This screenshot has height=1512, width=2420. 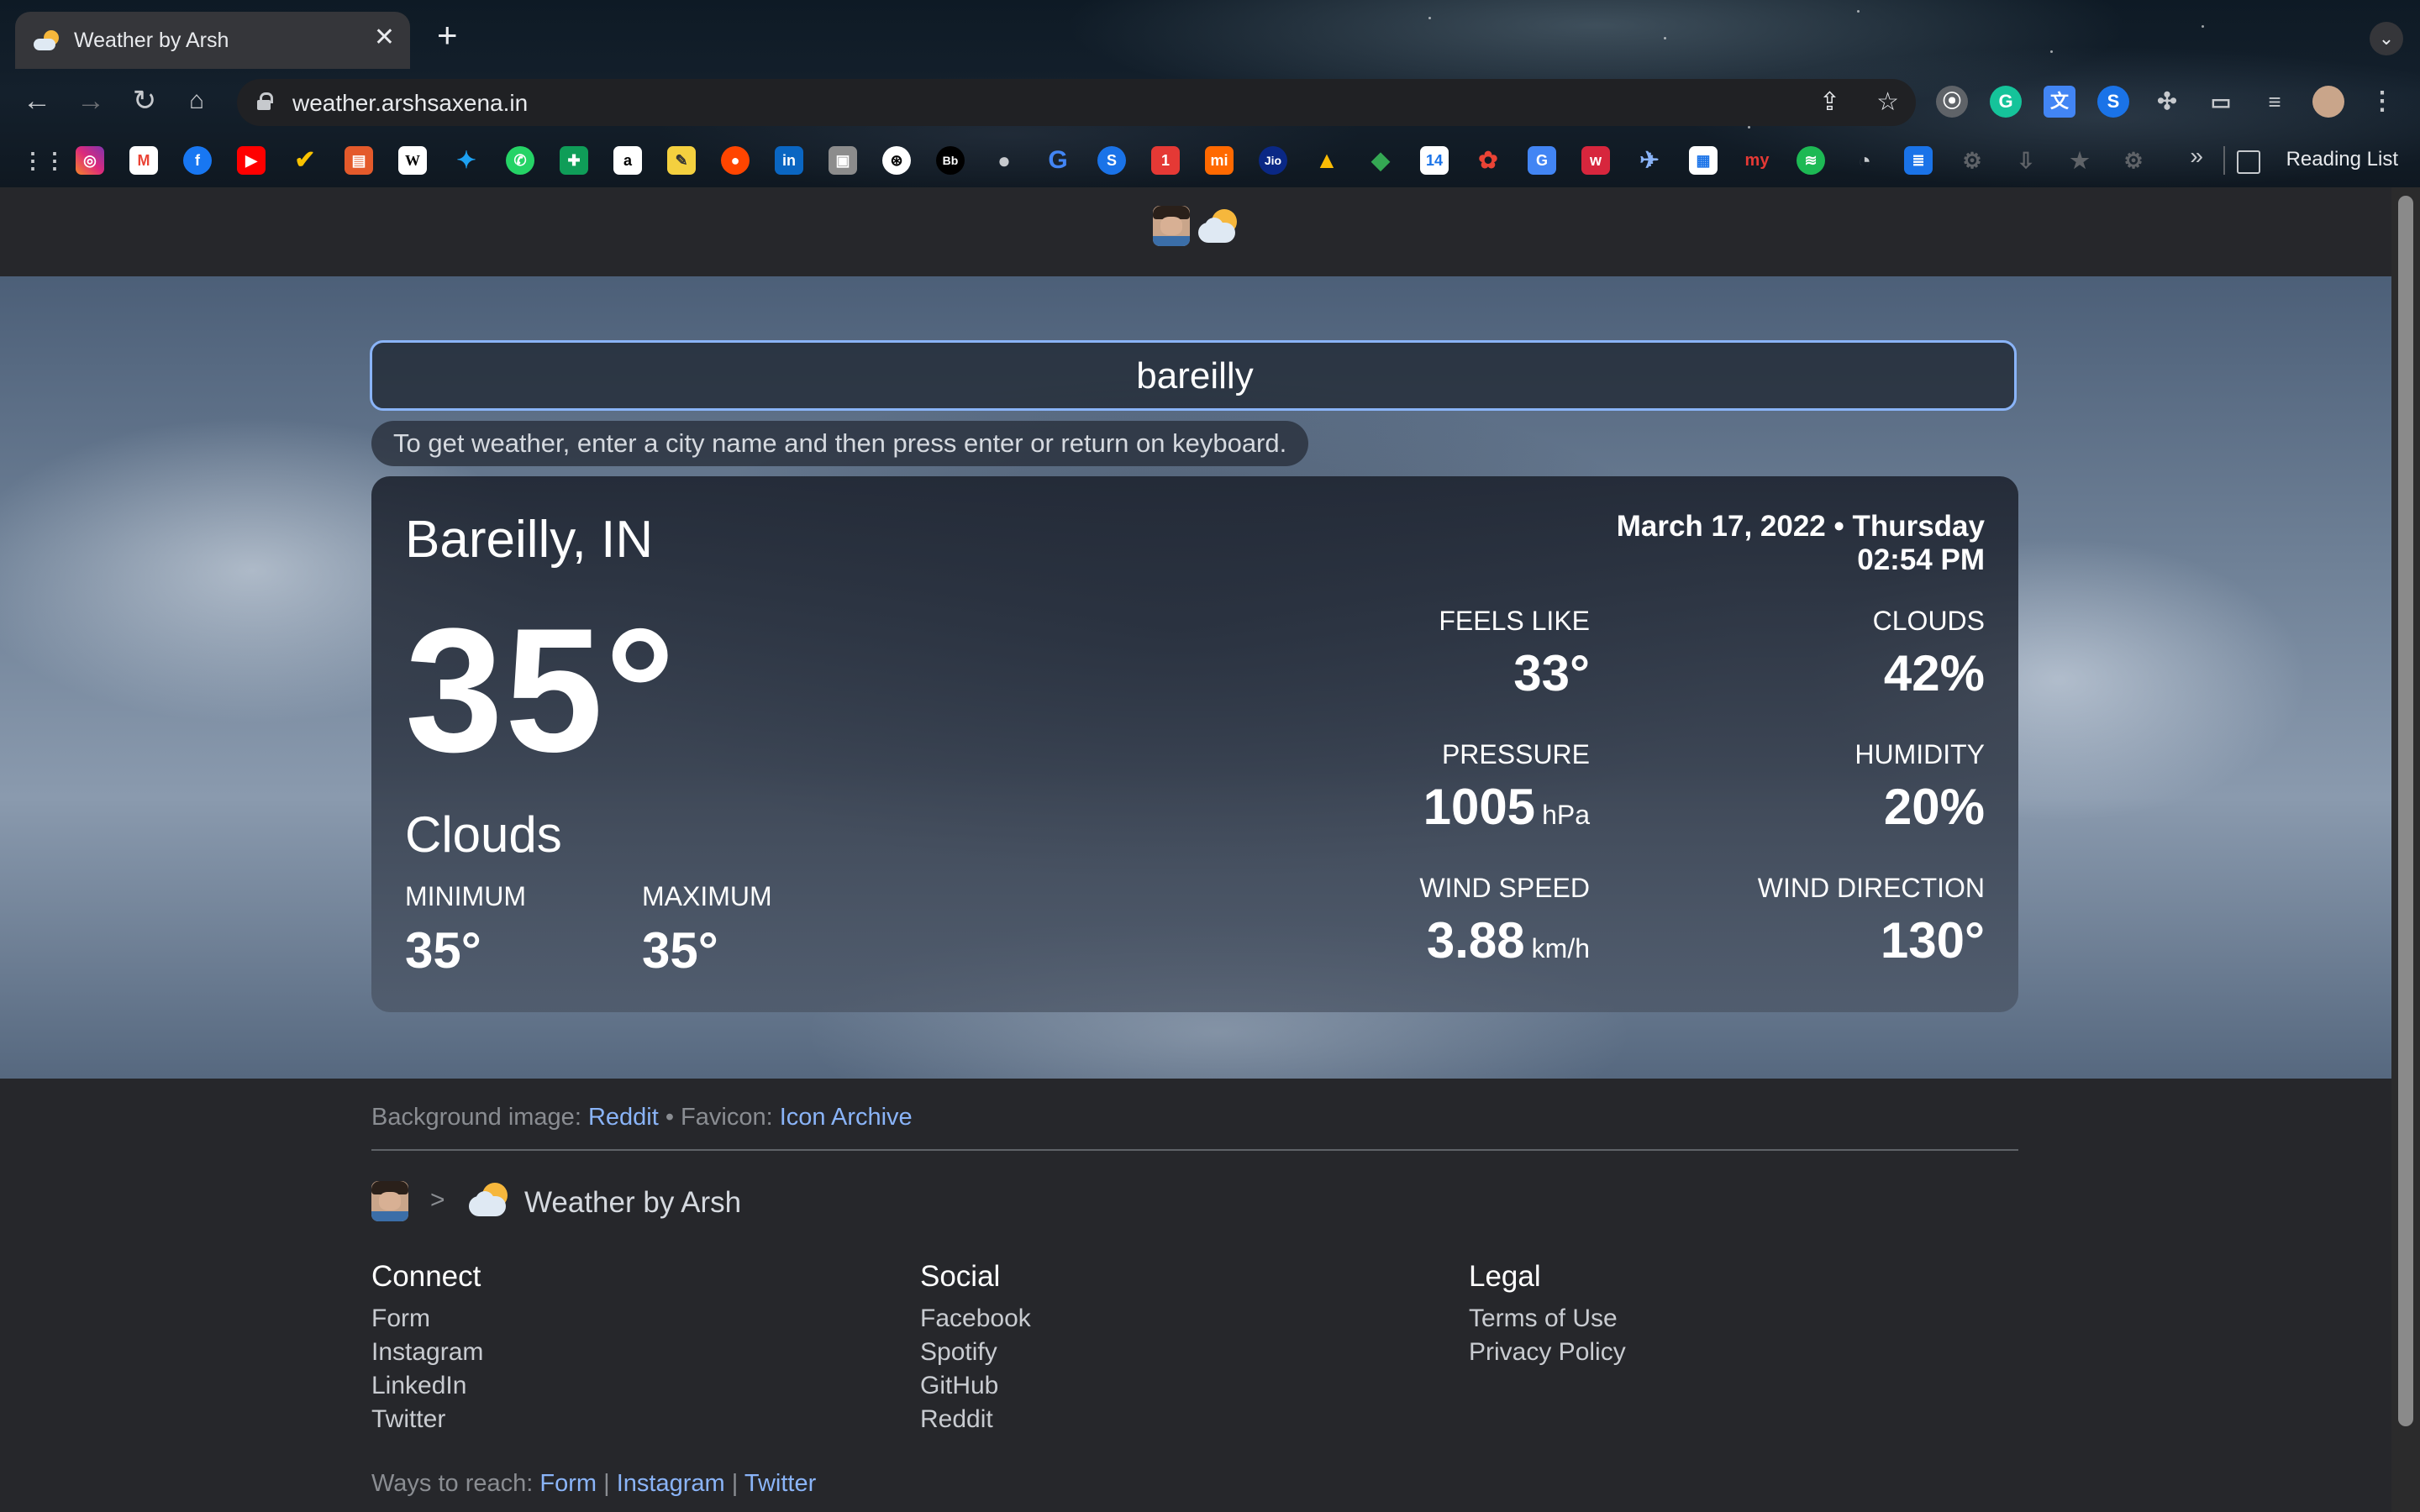 I want to click on instagram-icon: ◎, so click(x=90, y=160).